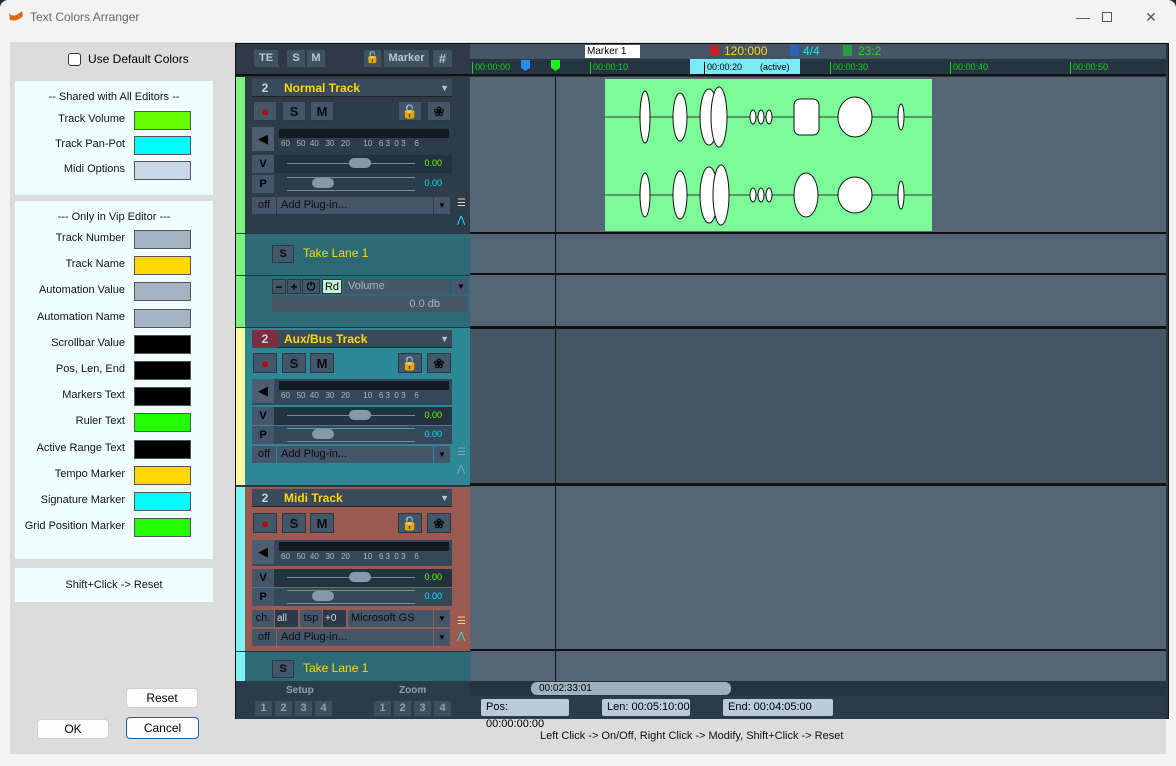  Describe the element at coordinates (162, 728) in the screenshot. I see `cancel-button: Cancel` at that location.